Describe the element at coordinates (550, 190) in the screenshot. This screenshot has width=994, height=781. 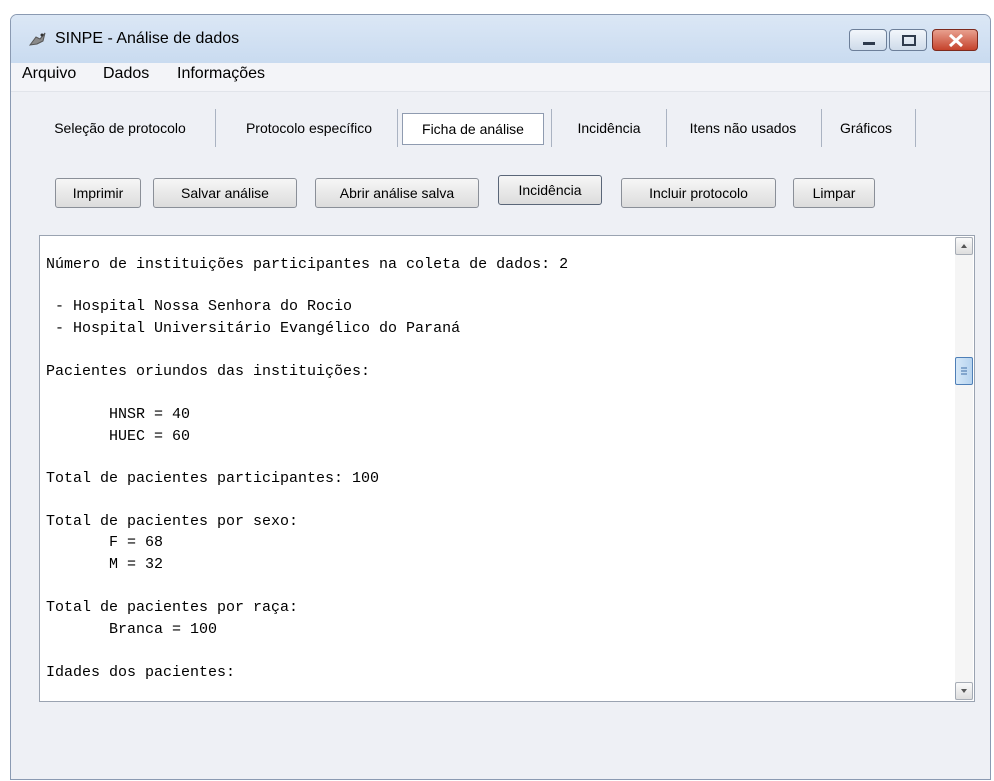
I see `incidencia-button: Incidência` at that location.